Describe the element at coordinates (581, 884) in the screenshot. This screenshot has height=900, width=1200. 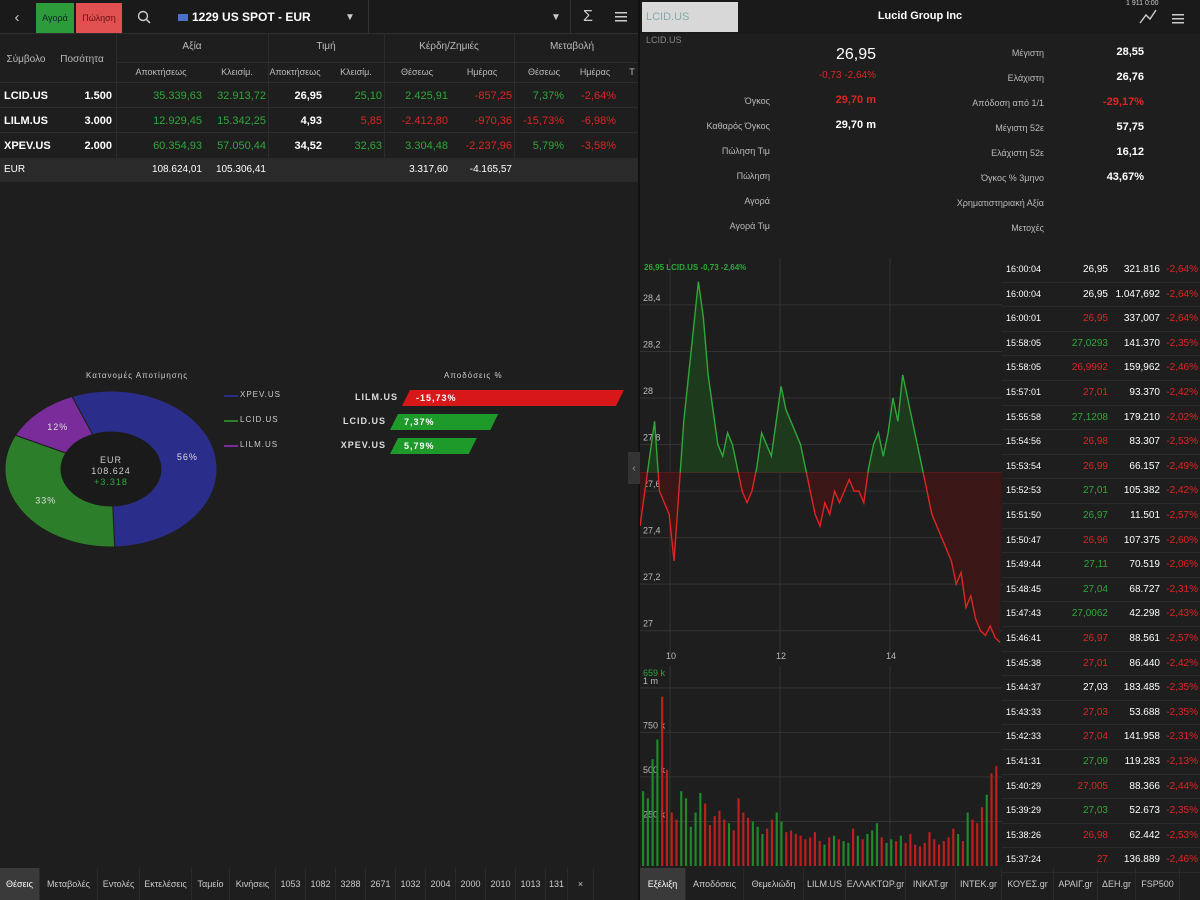
I see `close-icon: ×` at that location.